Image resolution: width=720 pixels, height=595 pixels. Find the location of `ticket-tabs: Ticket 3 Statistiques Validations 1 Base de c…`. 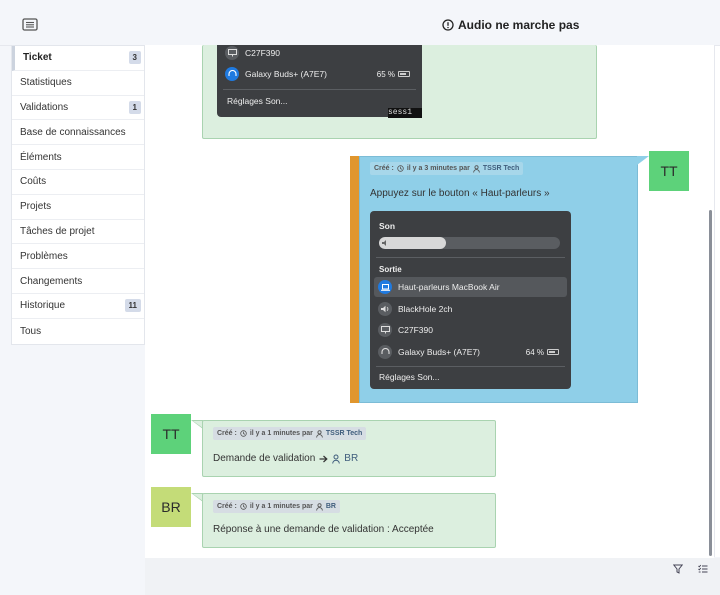

ticket-tabs: Ticket 3 Statistiques Validations 1 Base de c… is located at coordinates (78, 195).